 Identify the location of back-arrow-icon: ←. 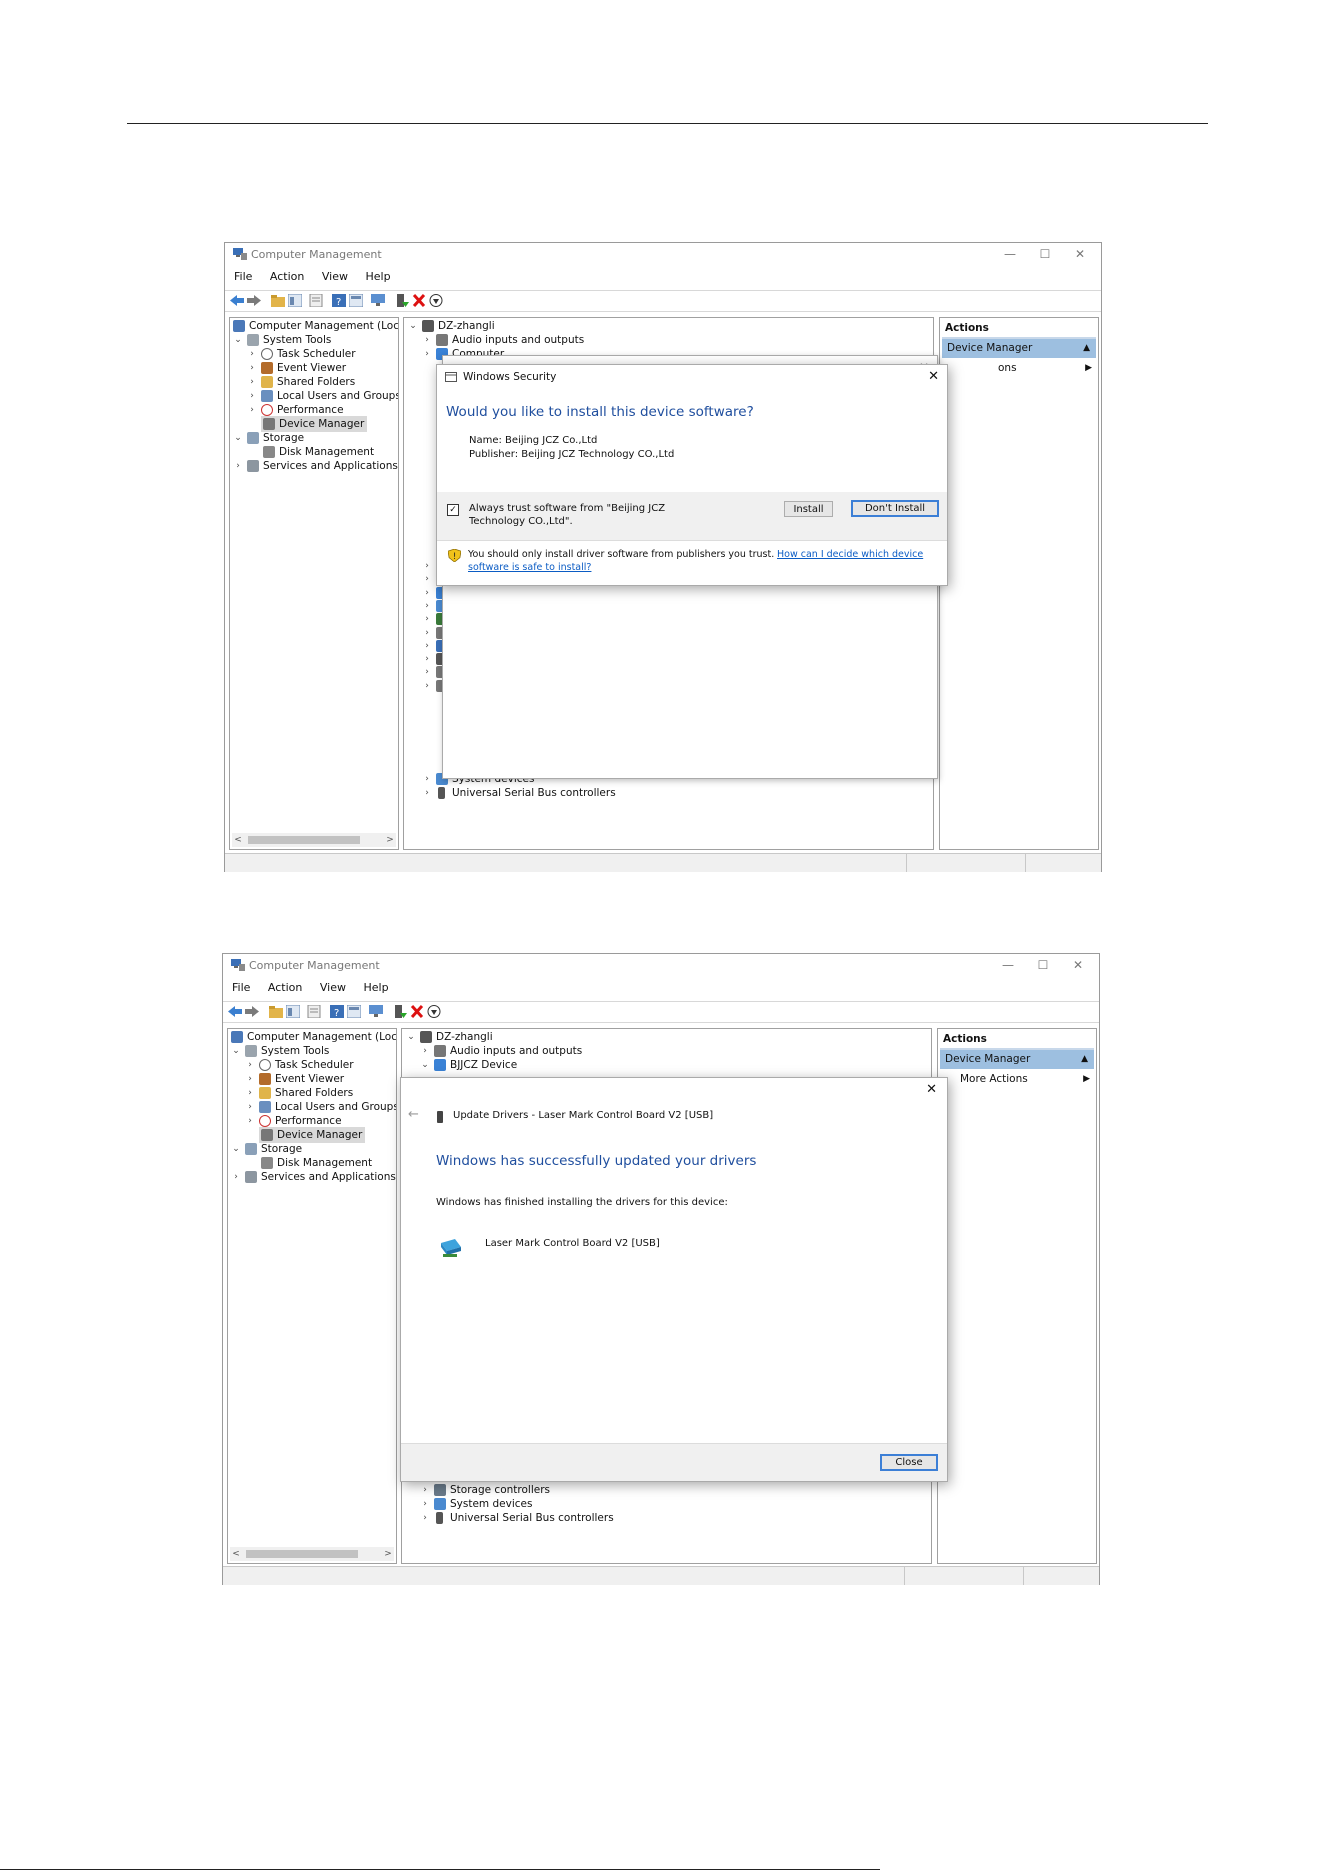
(413, 1114).